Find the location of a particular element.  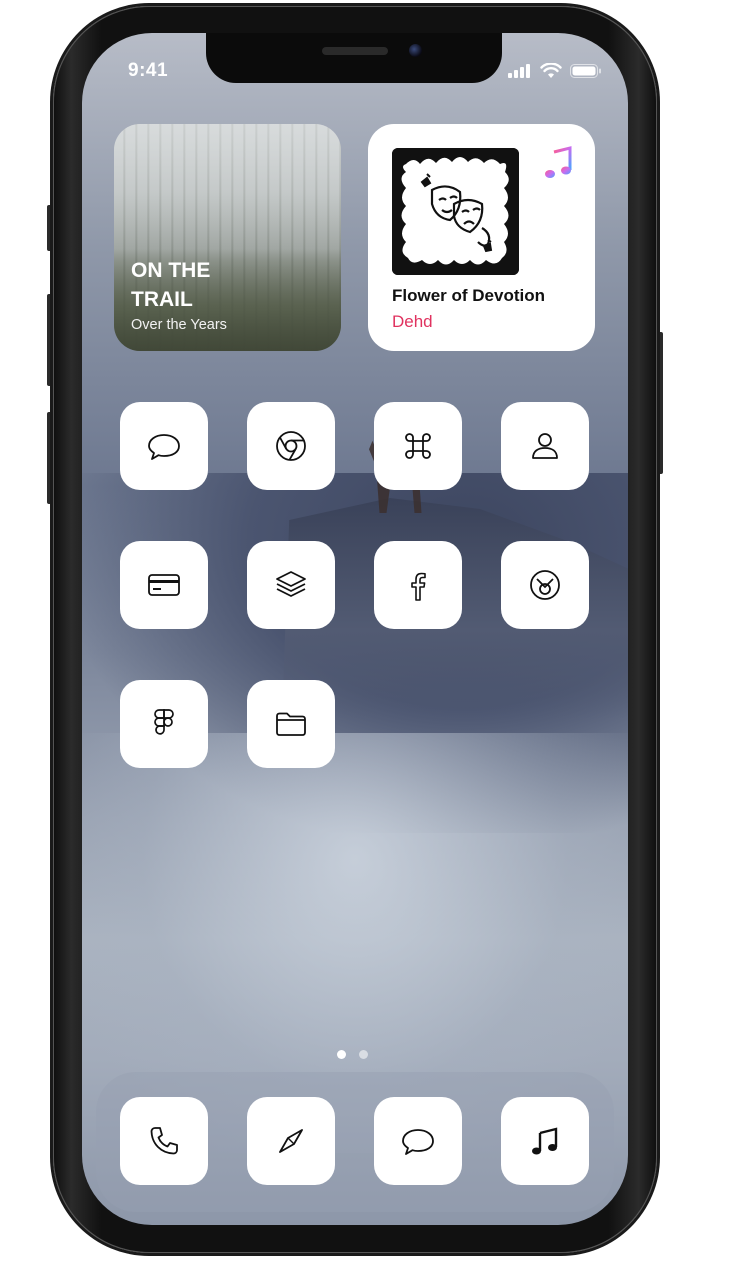

app-wallet is located at coordinates (164, 585).